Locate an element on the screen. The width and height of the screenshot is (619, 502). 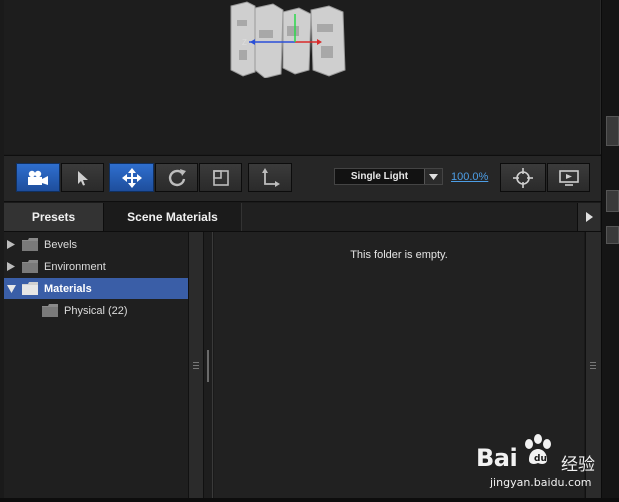
lighting-mode-select: Single Light is located at coordinates (388, 176).